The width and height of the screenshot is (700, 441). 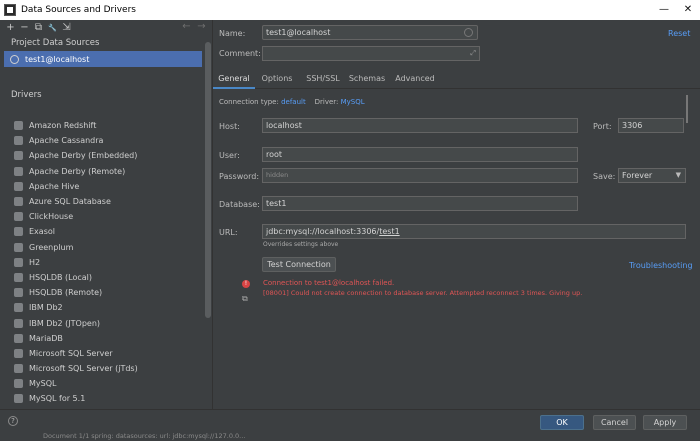 What do you see at coordinates (229, 155) in the screenshot?
I see `user-label: User:` at bounding box center [229, 155].